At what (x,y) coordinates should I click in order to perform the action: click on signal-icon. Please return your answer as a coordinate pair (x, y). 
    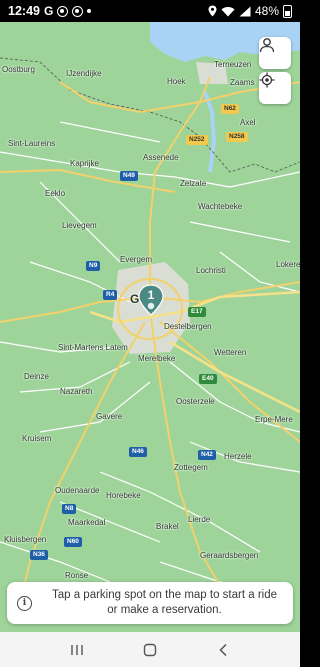
    Looking at the image, I should click on (245, 11).